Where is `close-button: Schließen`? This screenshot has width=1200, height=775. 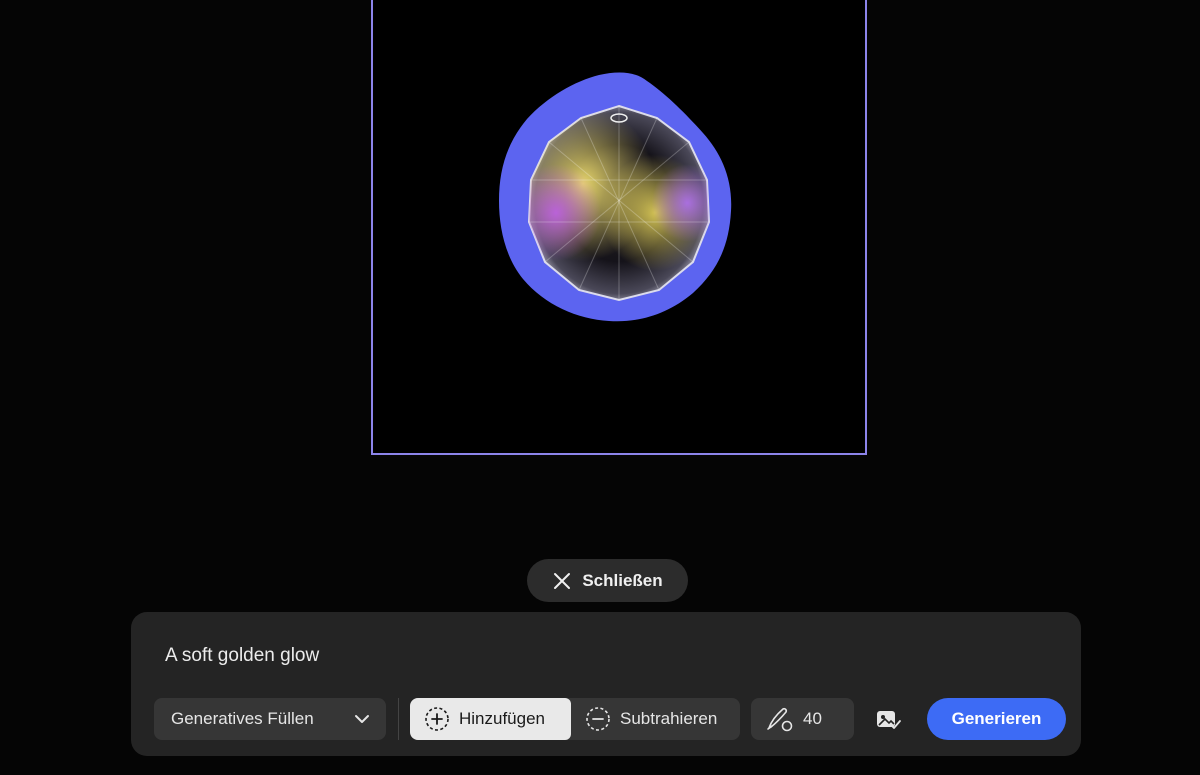 close-button: Schließen is located at coordinates (607, 580).